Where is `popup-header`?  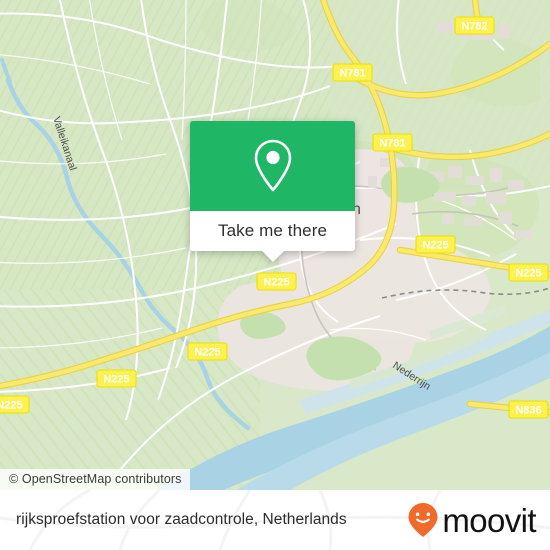
popup-header is located at coordinates (272, 166).